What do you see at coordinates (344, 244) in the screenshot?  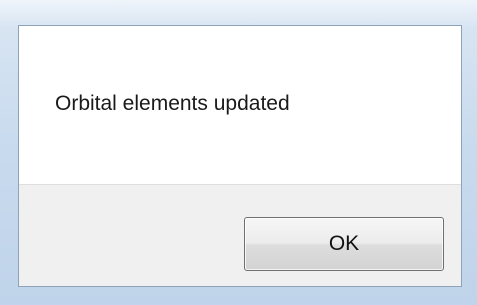 I see `ok-button: OK` at bounding box center [344, 244].